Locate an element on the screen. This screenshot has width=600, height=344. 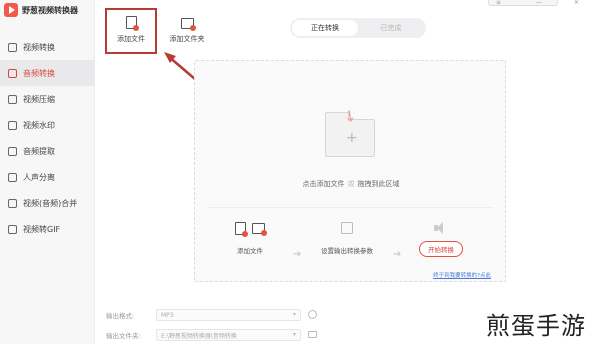
output-folder-select: E:\野葱视频转换器\音频转换 ▾ is located at coordinates (228, 335).